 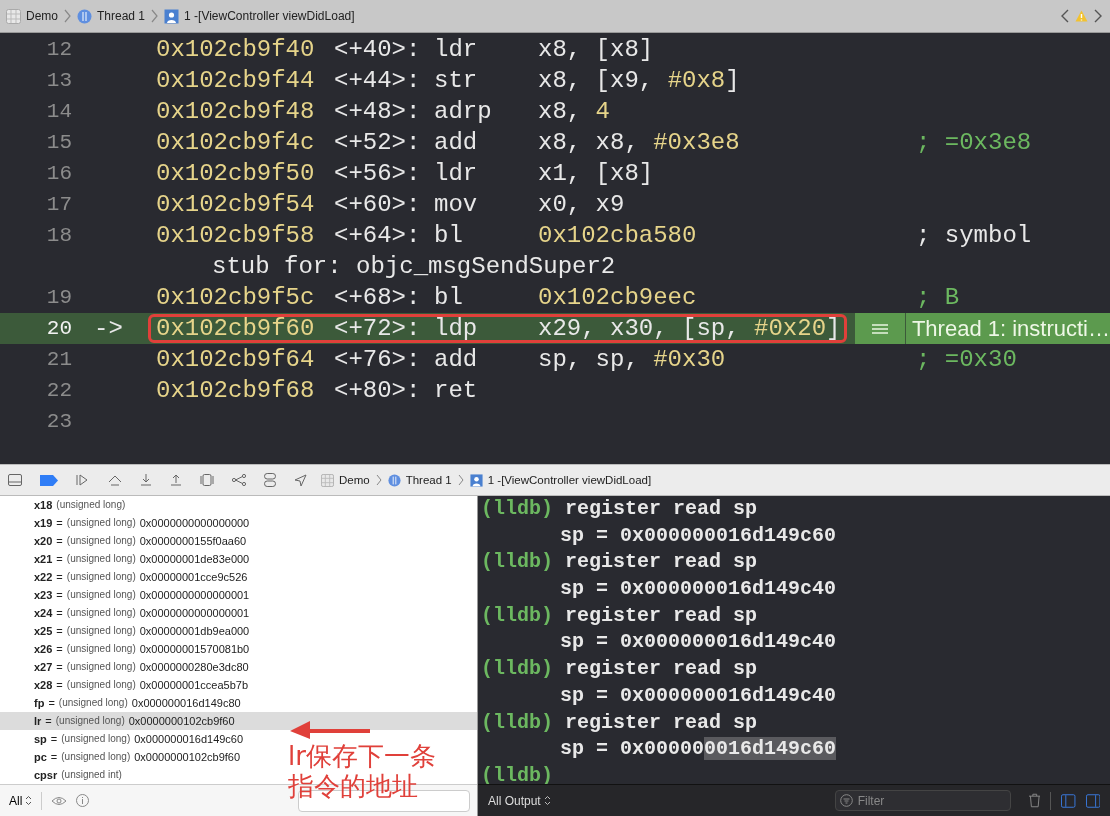 I want to click on variable-row: fp = (unsigned long) 0x000000016d149c80, so click(x=147, y=703).